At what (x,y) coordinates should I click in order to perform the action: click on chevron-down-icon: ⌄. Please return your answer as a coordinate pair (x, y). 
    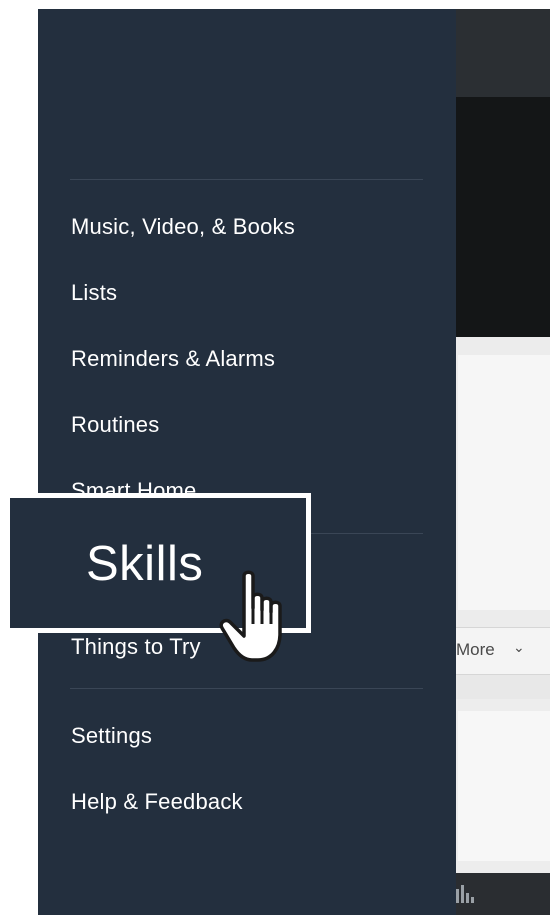
    Looking at the image, I should click on (519, 647).